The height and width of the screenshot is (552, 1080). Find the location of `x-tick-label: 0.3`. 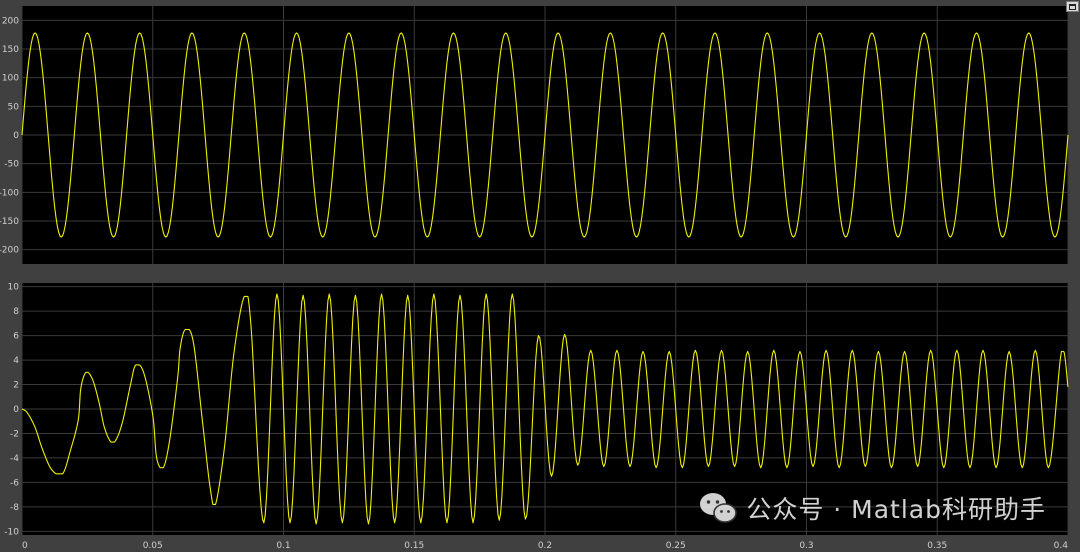

x-tick-label: 0.3 is located at coordinates (806, 546).